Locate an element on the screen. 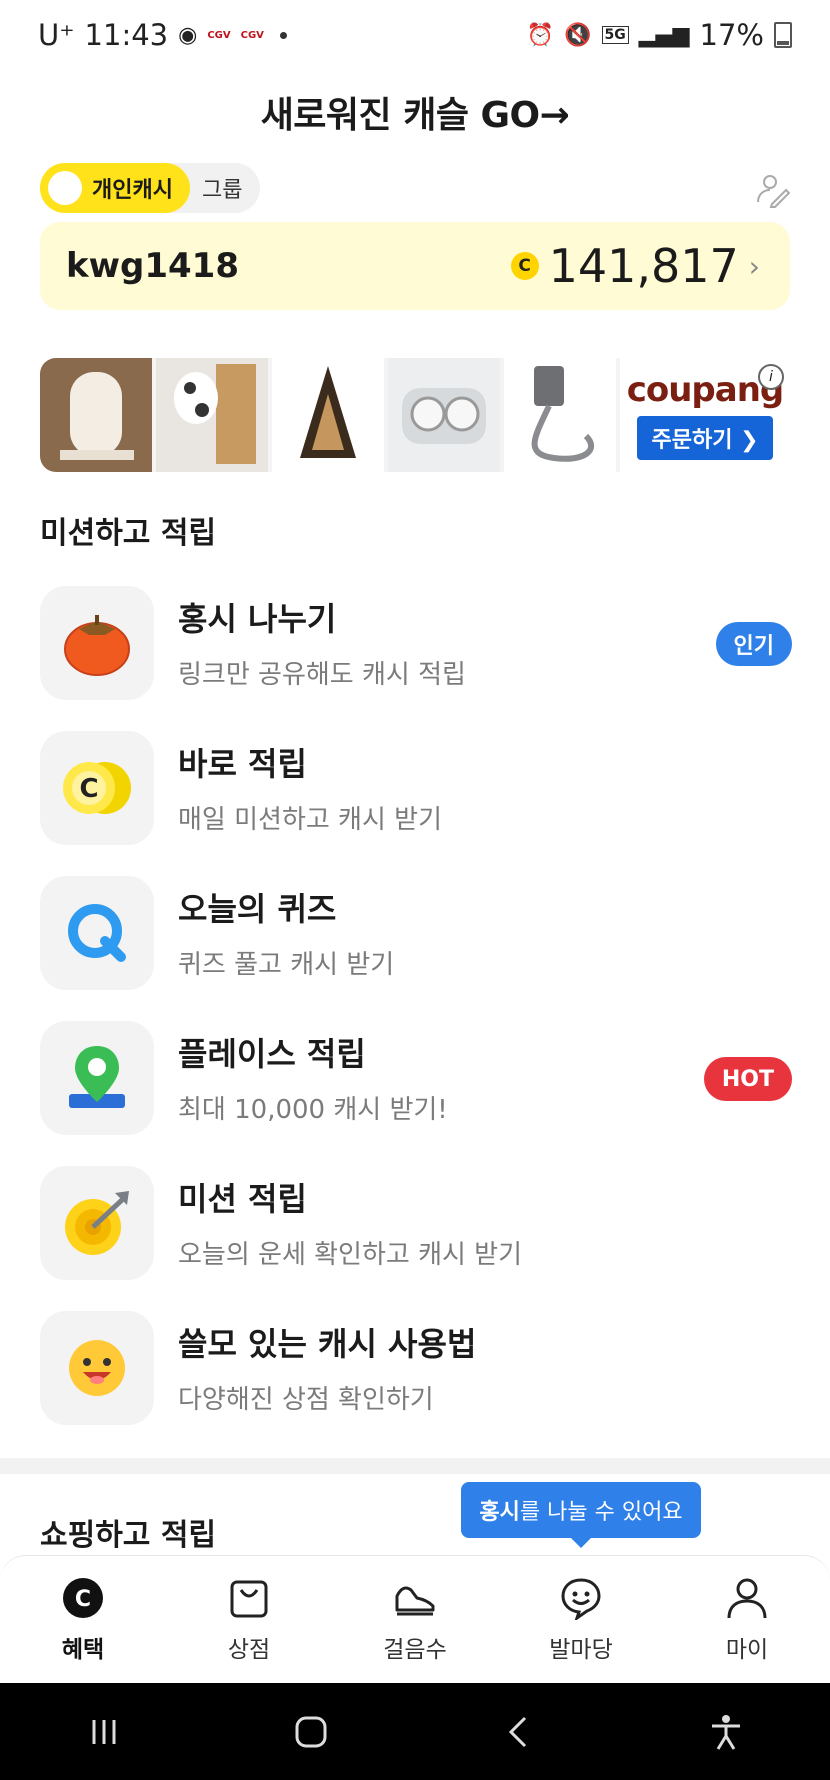 The height and width of the screenshot is (1780, 830). smiley-icon is located at coordinates (97, 1368).